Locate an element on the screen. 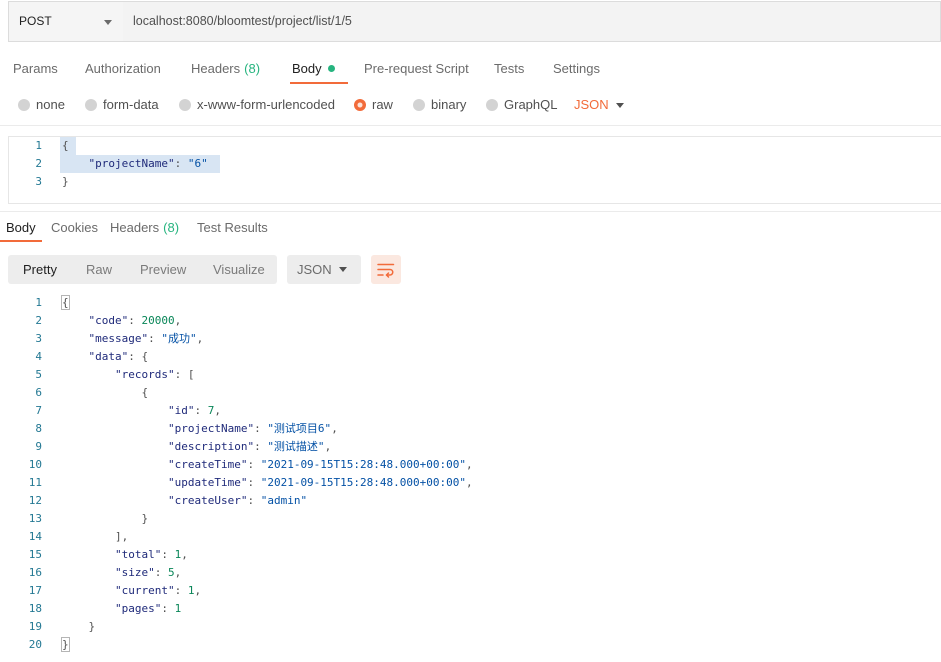  response-tab-body: Body is located at coordinates (21, 228).